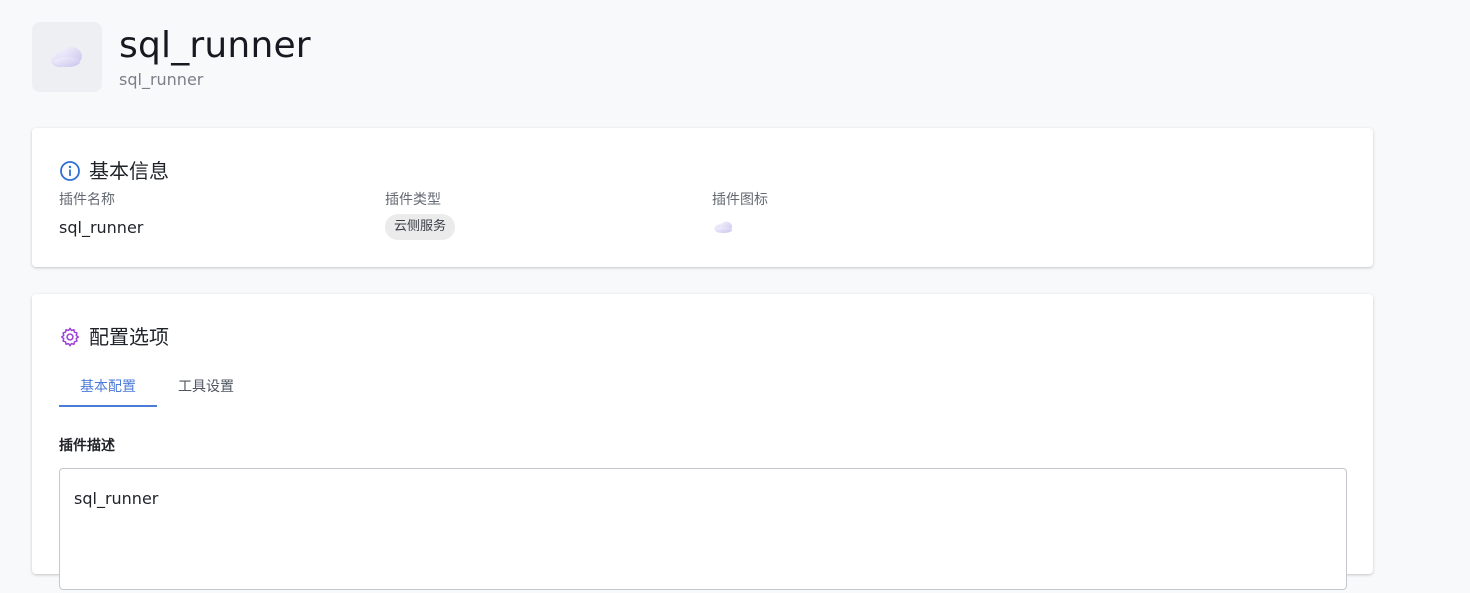  I want to click on tab-tool-settings: 工具设置, so click(206, 386).